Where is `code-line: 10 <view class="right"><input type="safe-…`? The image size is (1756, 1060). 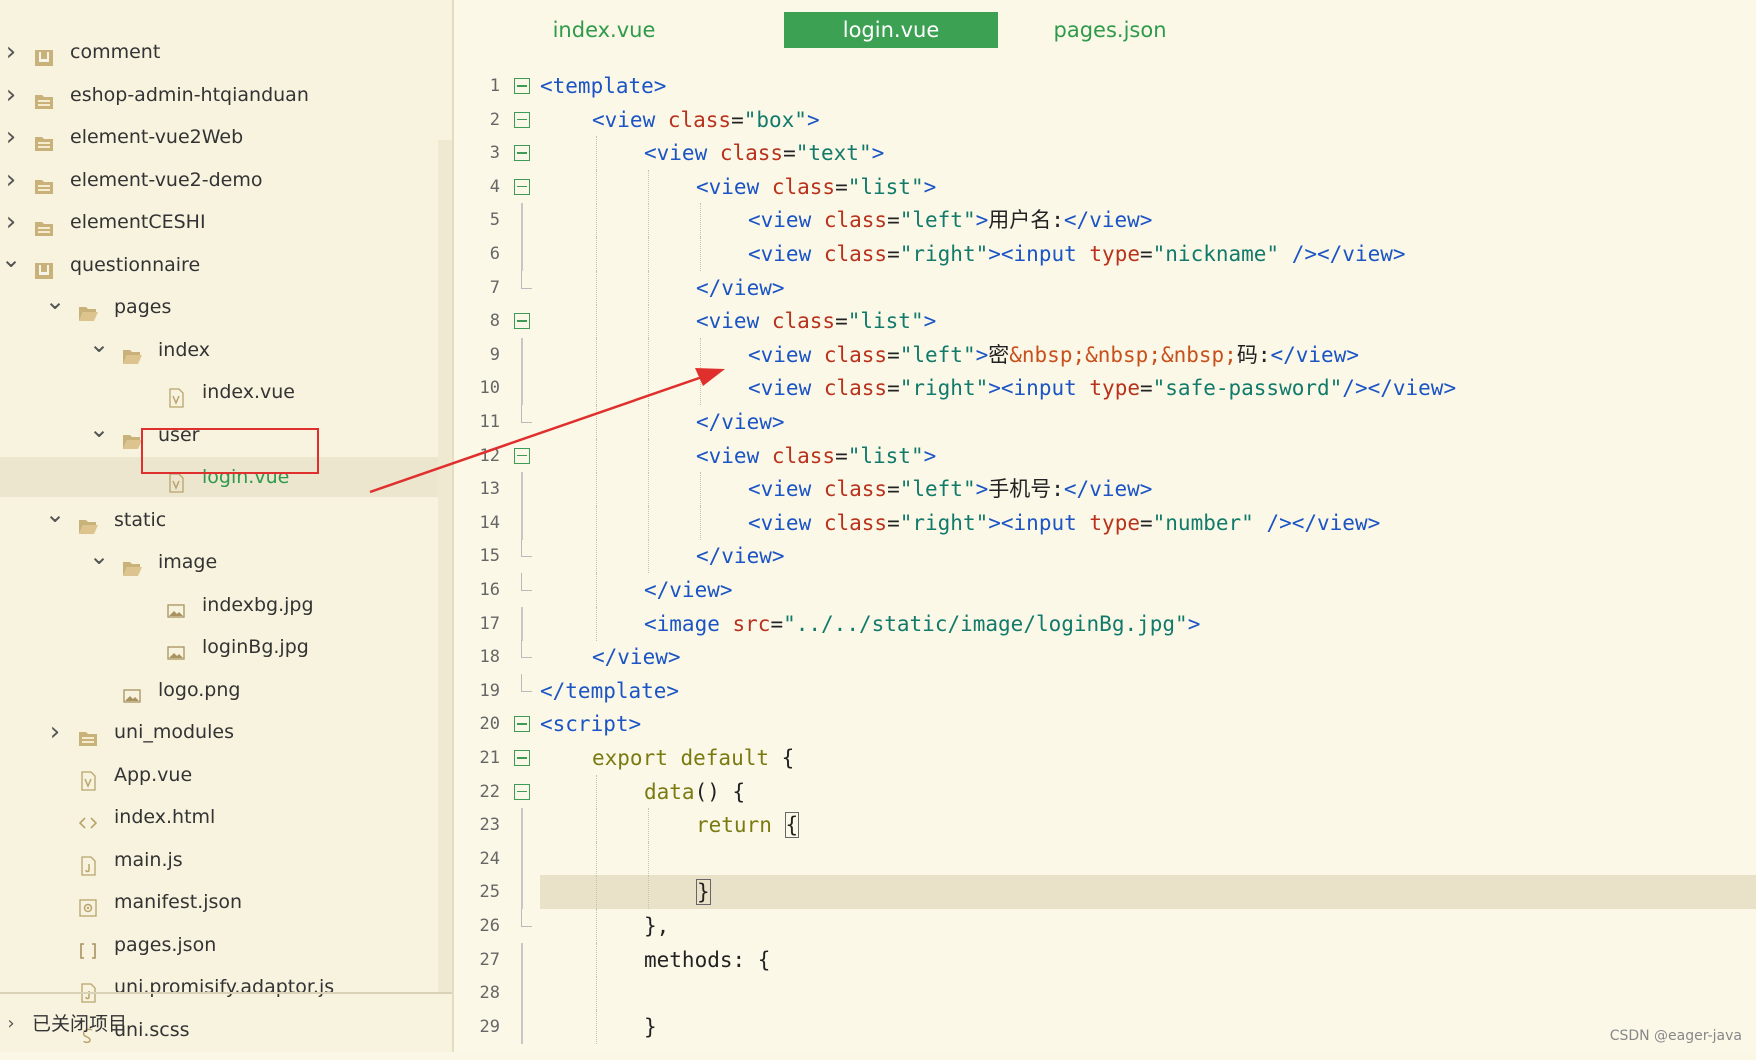 code-line: 10 <view class="right"><input type="safe-… is located at coordinates (1105, 388).